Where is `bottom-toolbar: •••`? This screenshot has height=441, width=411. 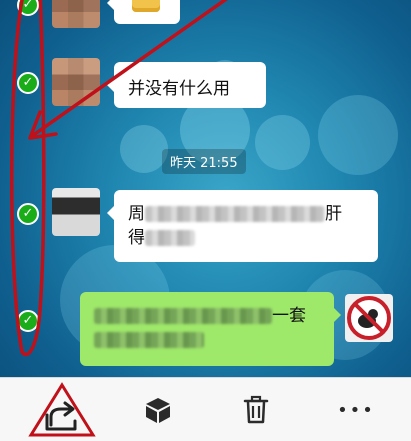 bottom-toolbar: ••• is located at coordinates (205, 409).